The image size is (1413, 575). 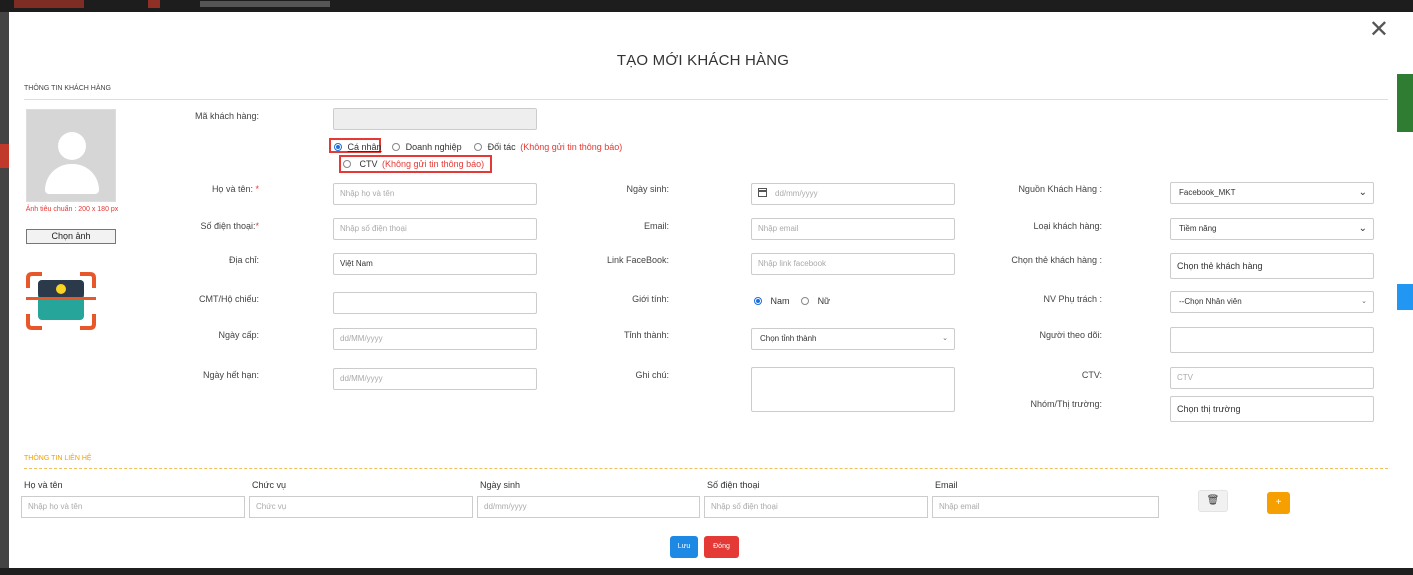 What do you see at coordinates (133, 507) in the screenshot?
I see `contact-name-input: Nhập họ và tên` at bounding box center [133, 507].